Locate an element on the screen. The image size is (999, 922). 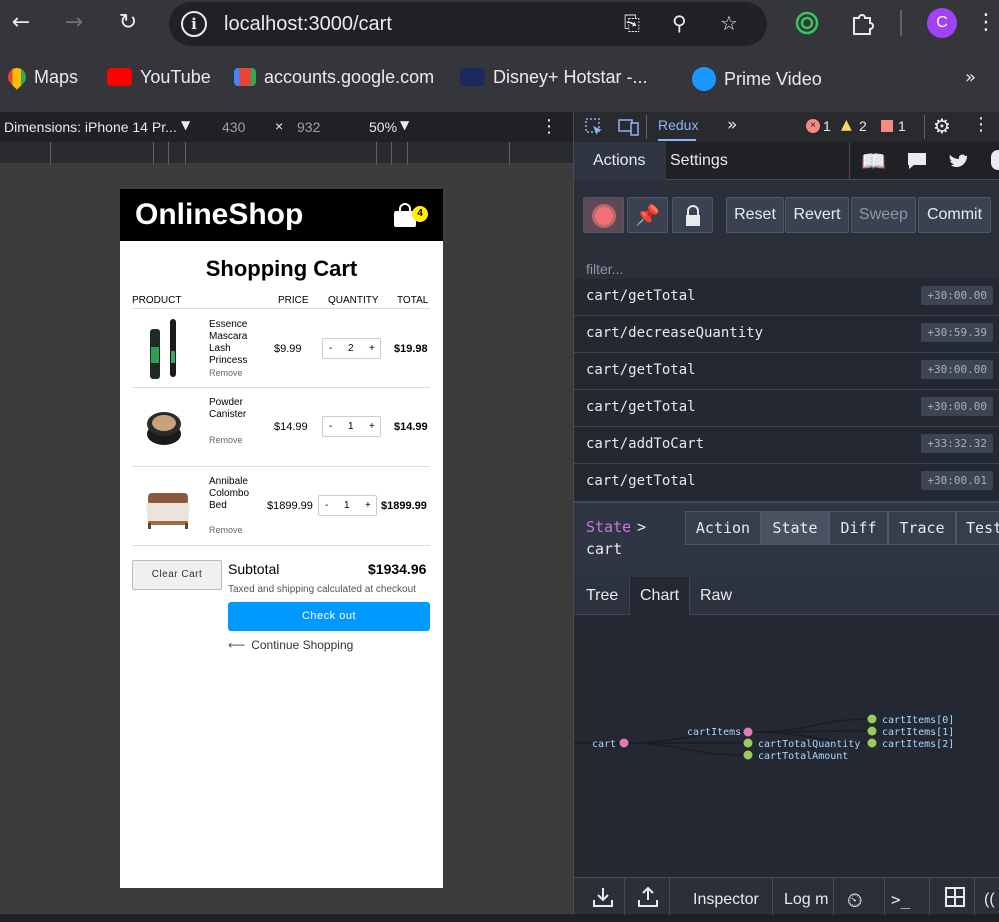
commit-button: Commit is located at coordinates (954, 215).